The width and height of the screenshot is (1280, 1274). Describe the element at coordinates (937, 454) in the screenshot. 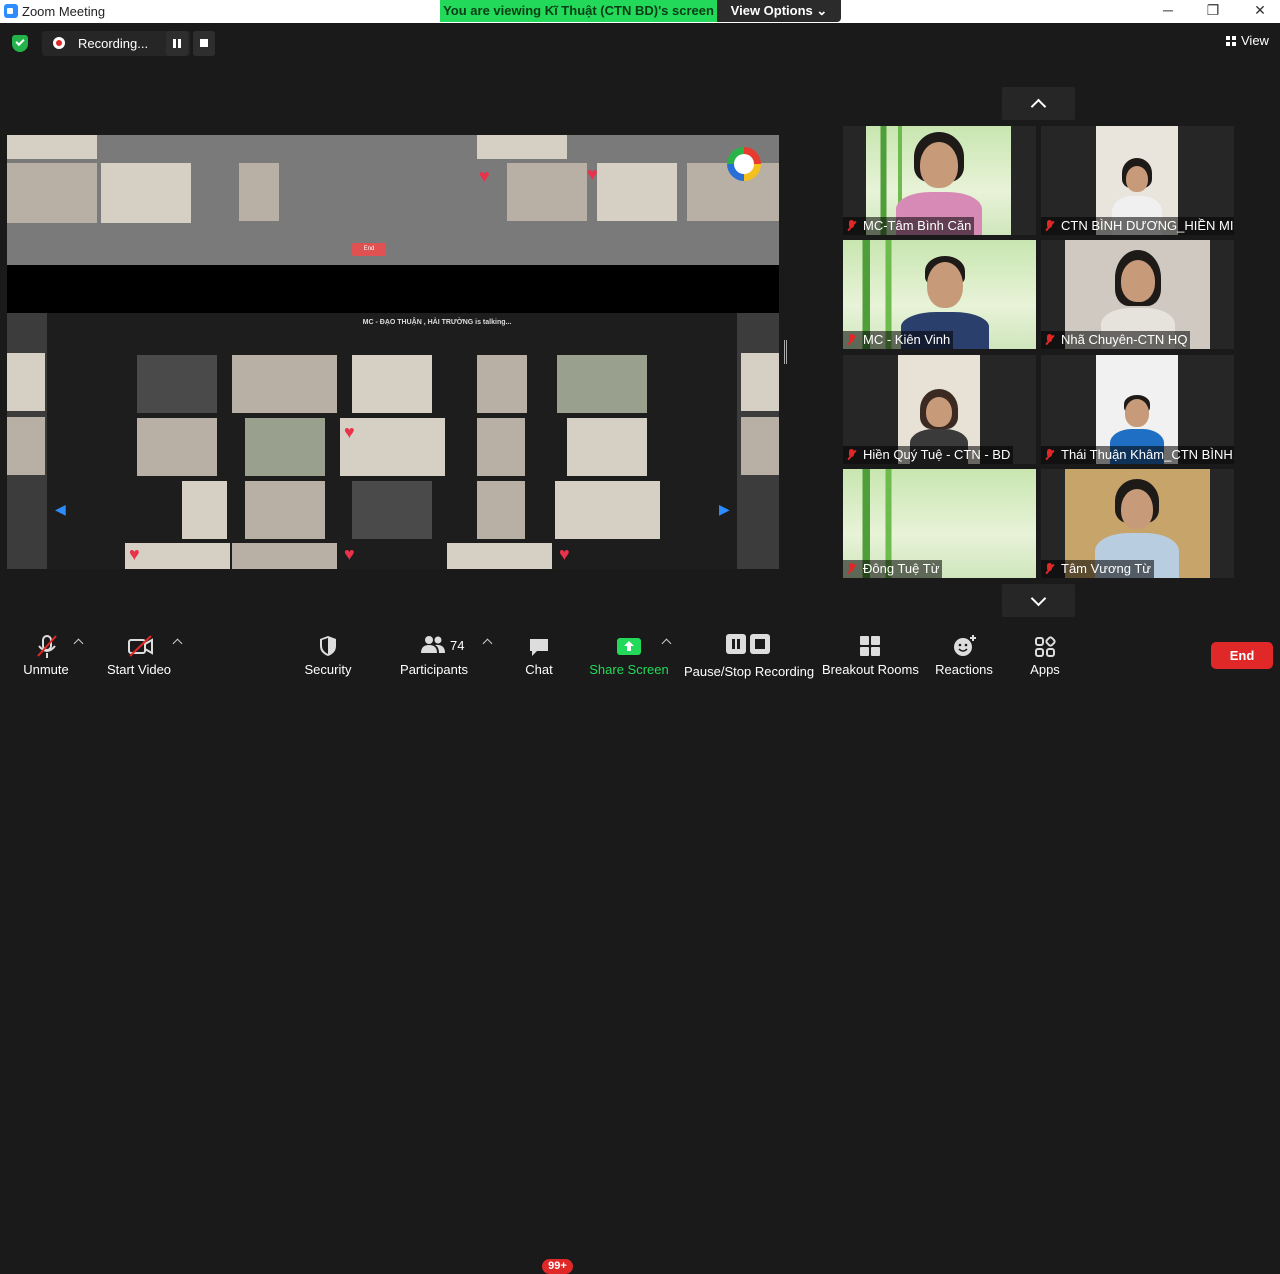

I see `participant-name-text: Hiền Quý Tuệ - CTN - BD` at that location.